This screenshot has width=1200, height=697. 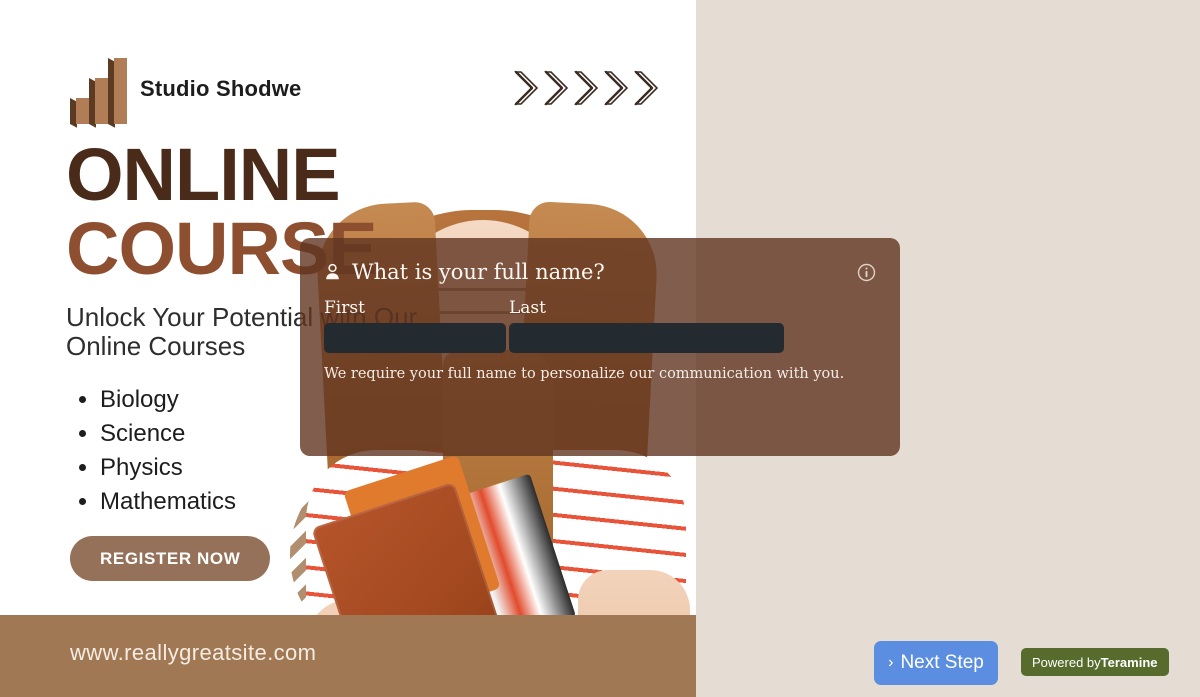 What do you see at coordinates (527, 308) in the screenshot?
I see `last-name-label: Last` at bounding box center [527, 308].